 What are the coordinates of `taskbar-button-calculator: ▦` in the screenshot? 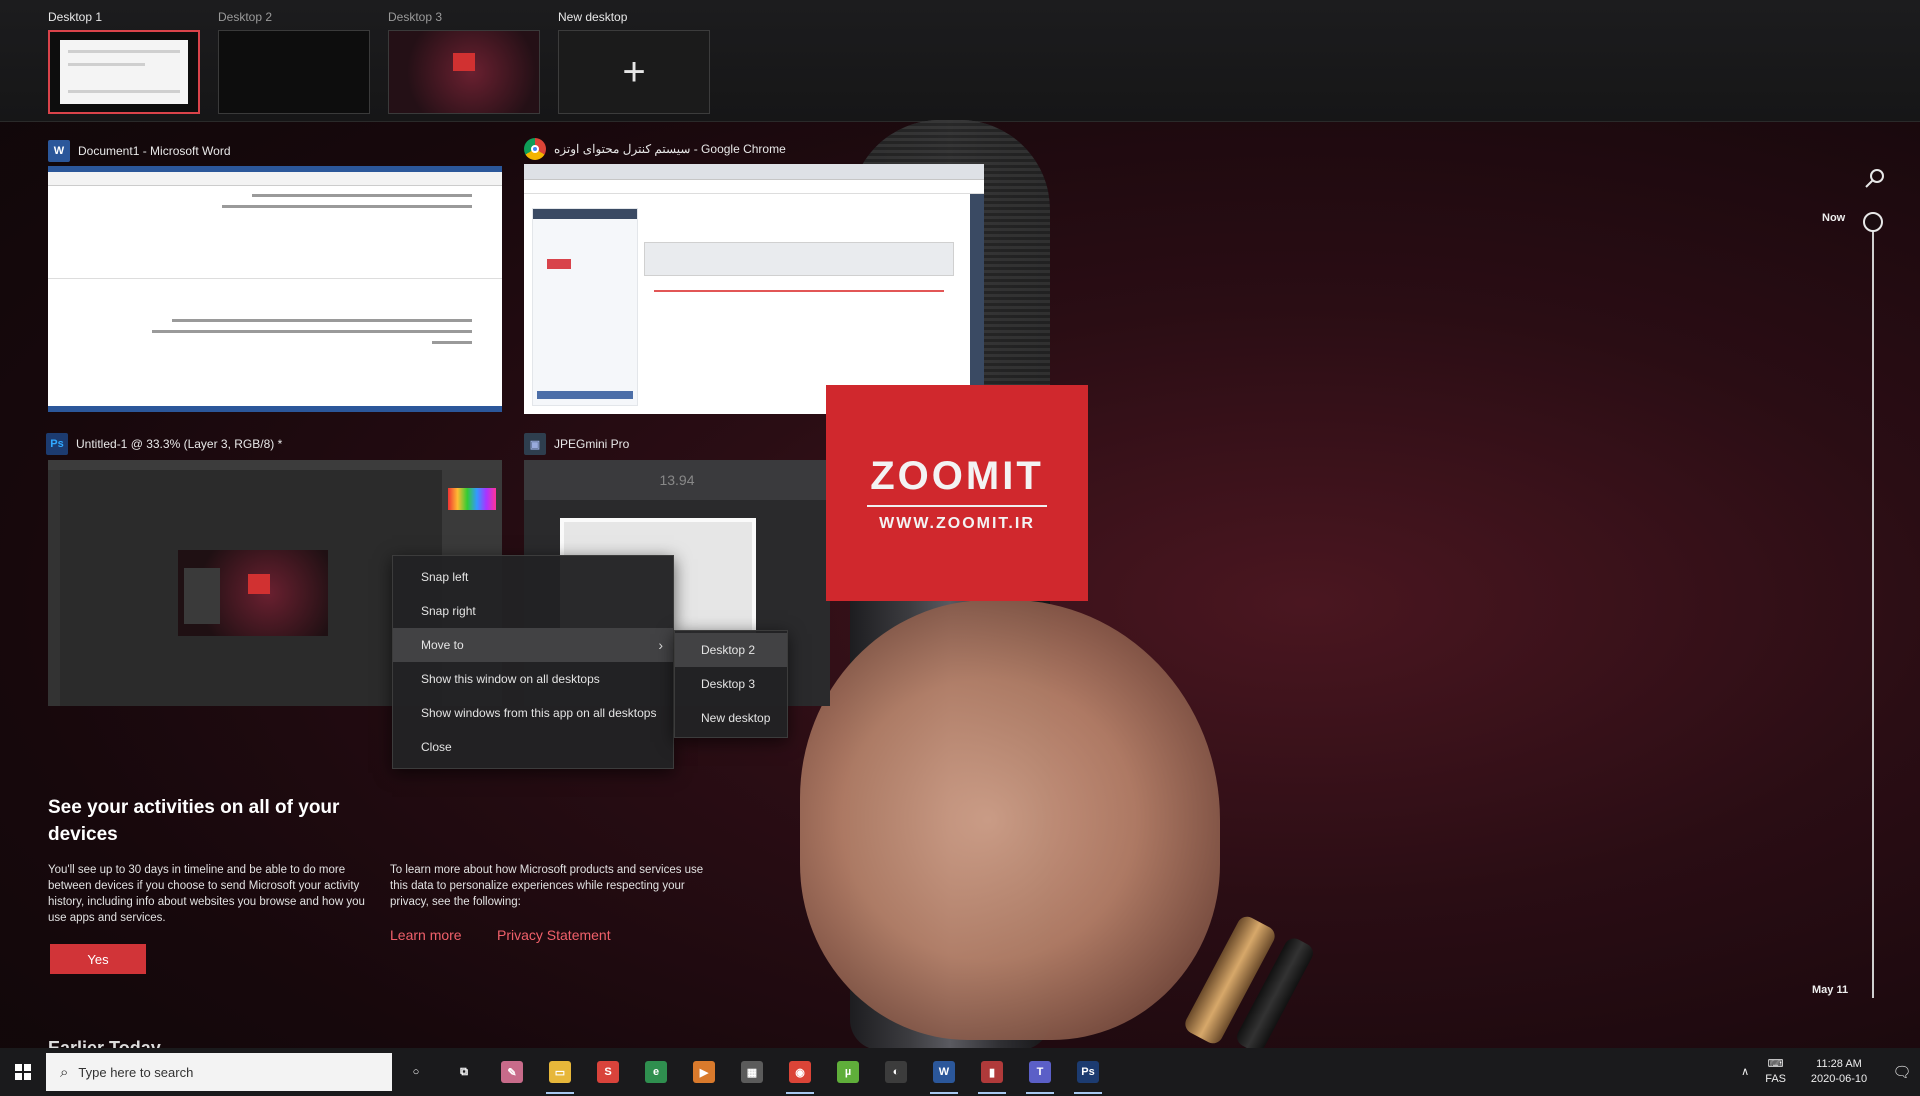 It's located at (752, 1072).